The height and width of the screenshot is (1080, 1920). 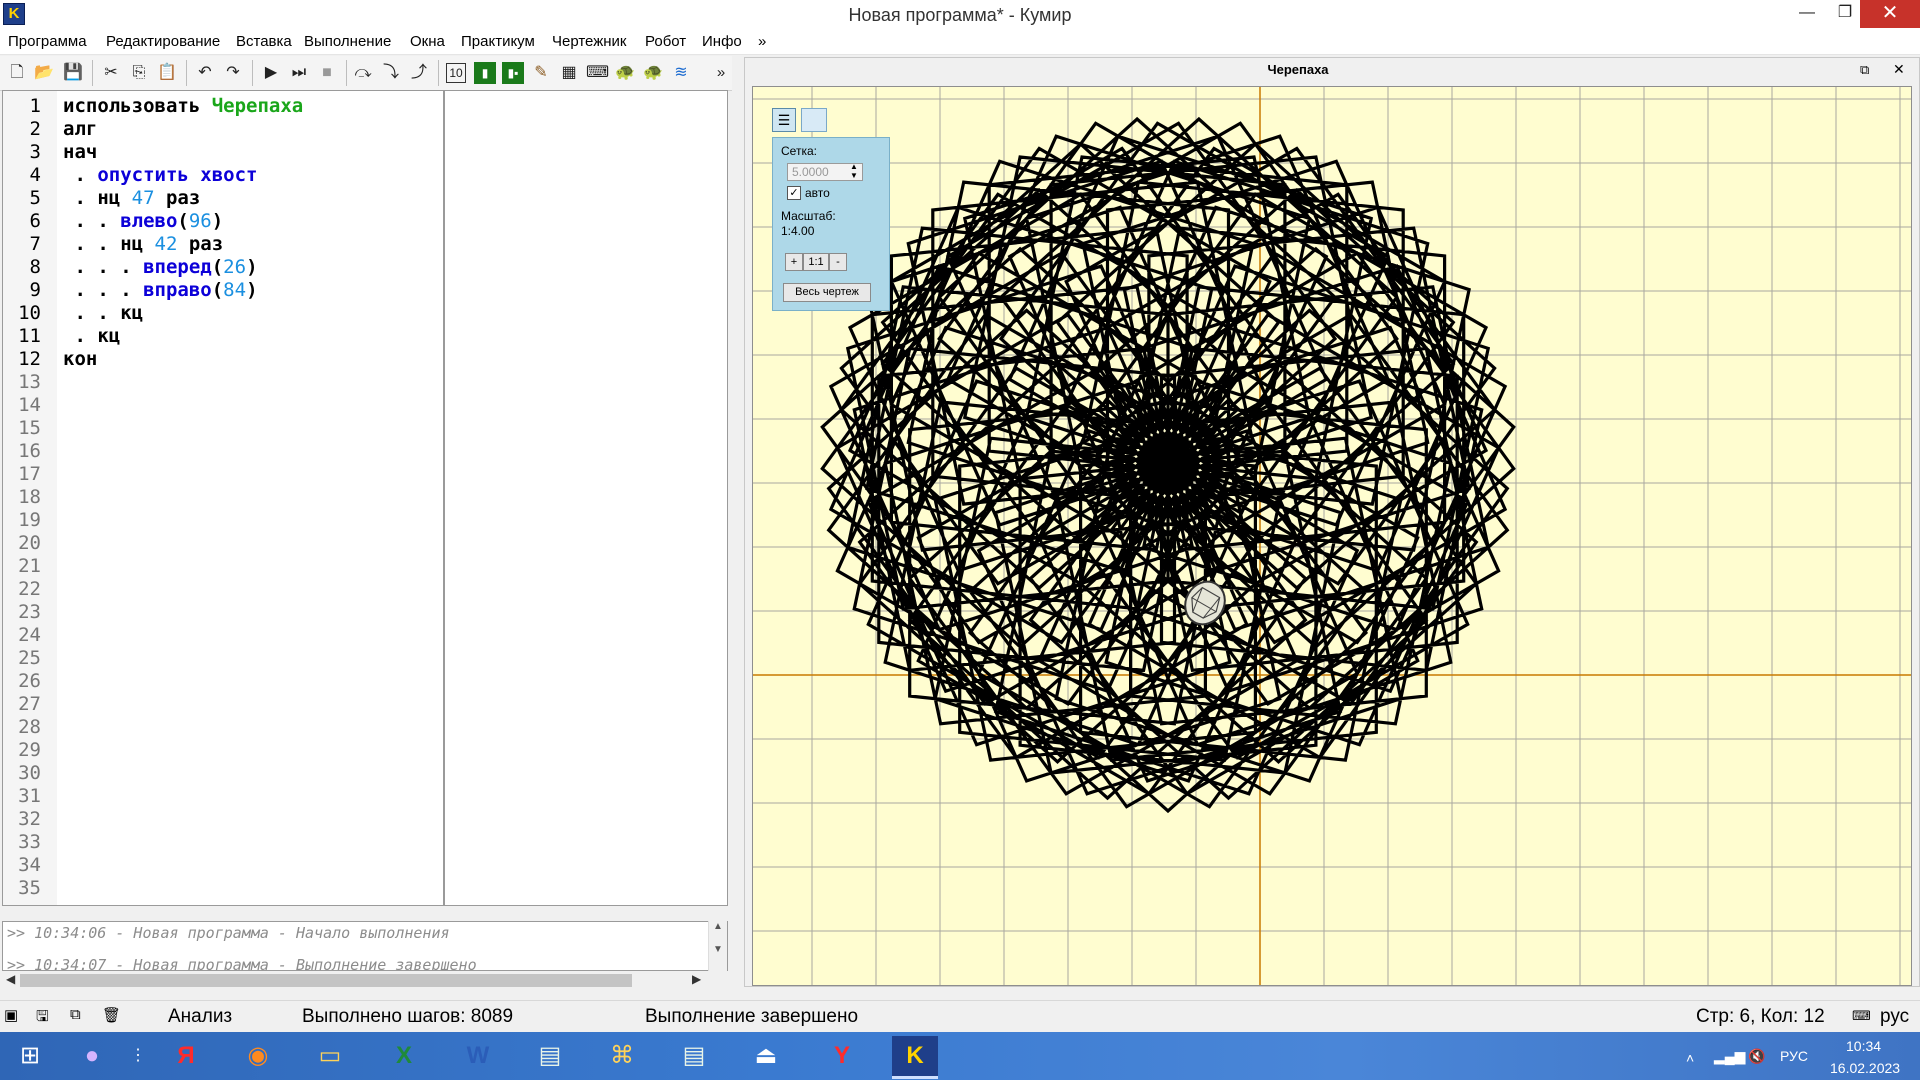 I want to click on code-line: . опустить хвост, so click(x=160, y=175).